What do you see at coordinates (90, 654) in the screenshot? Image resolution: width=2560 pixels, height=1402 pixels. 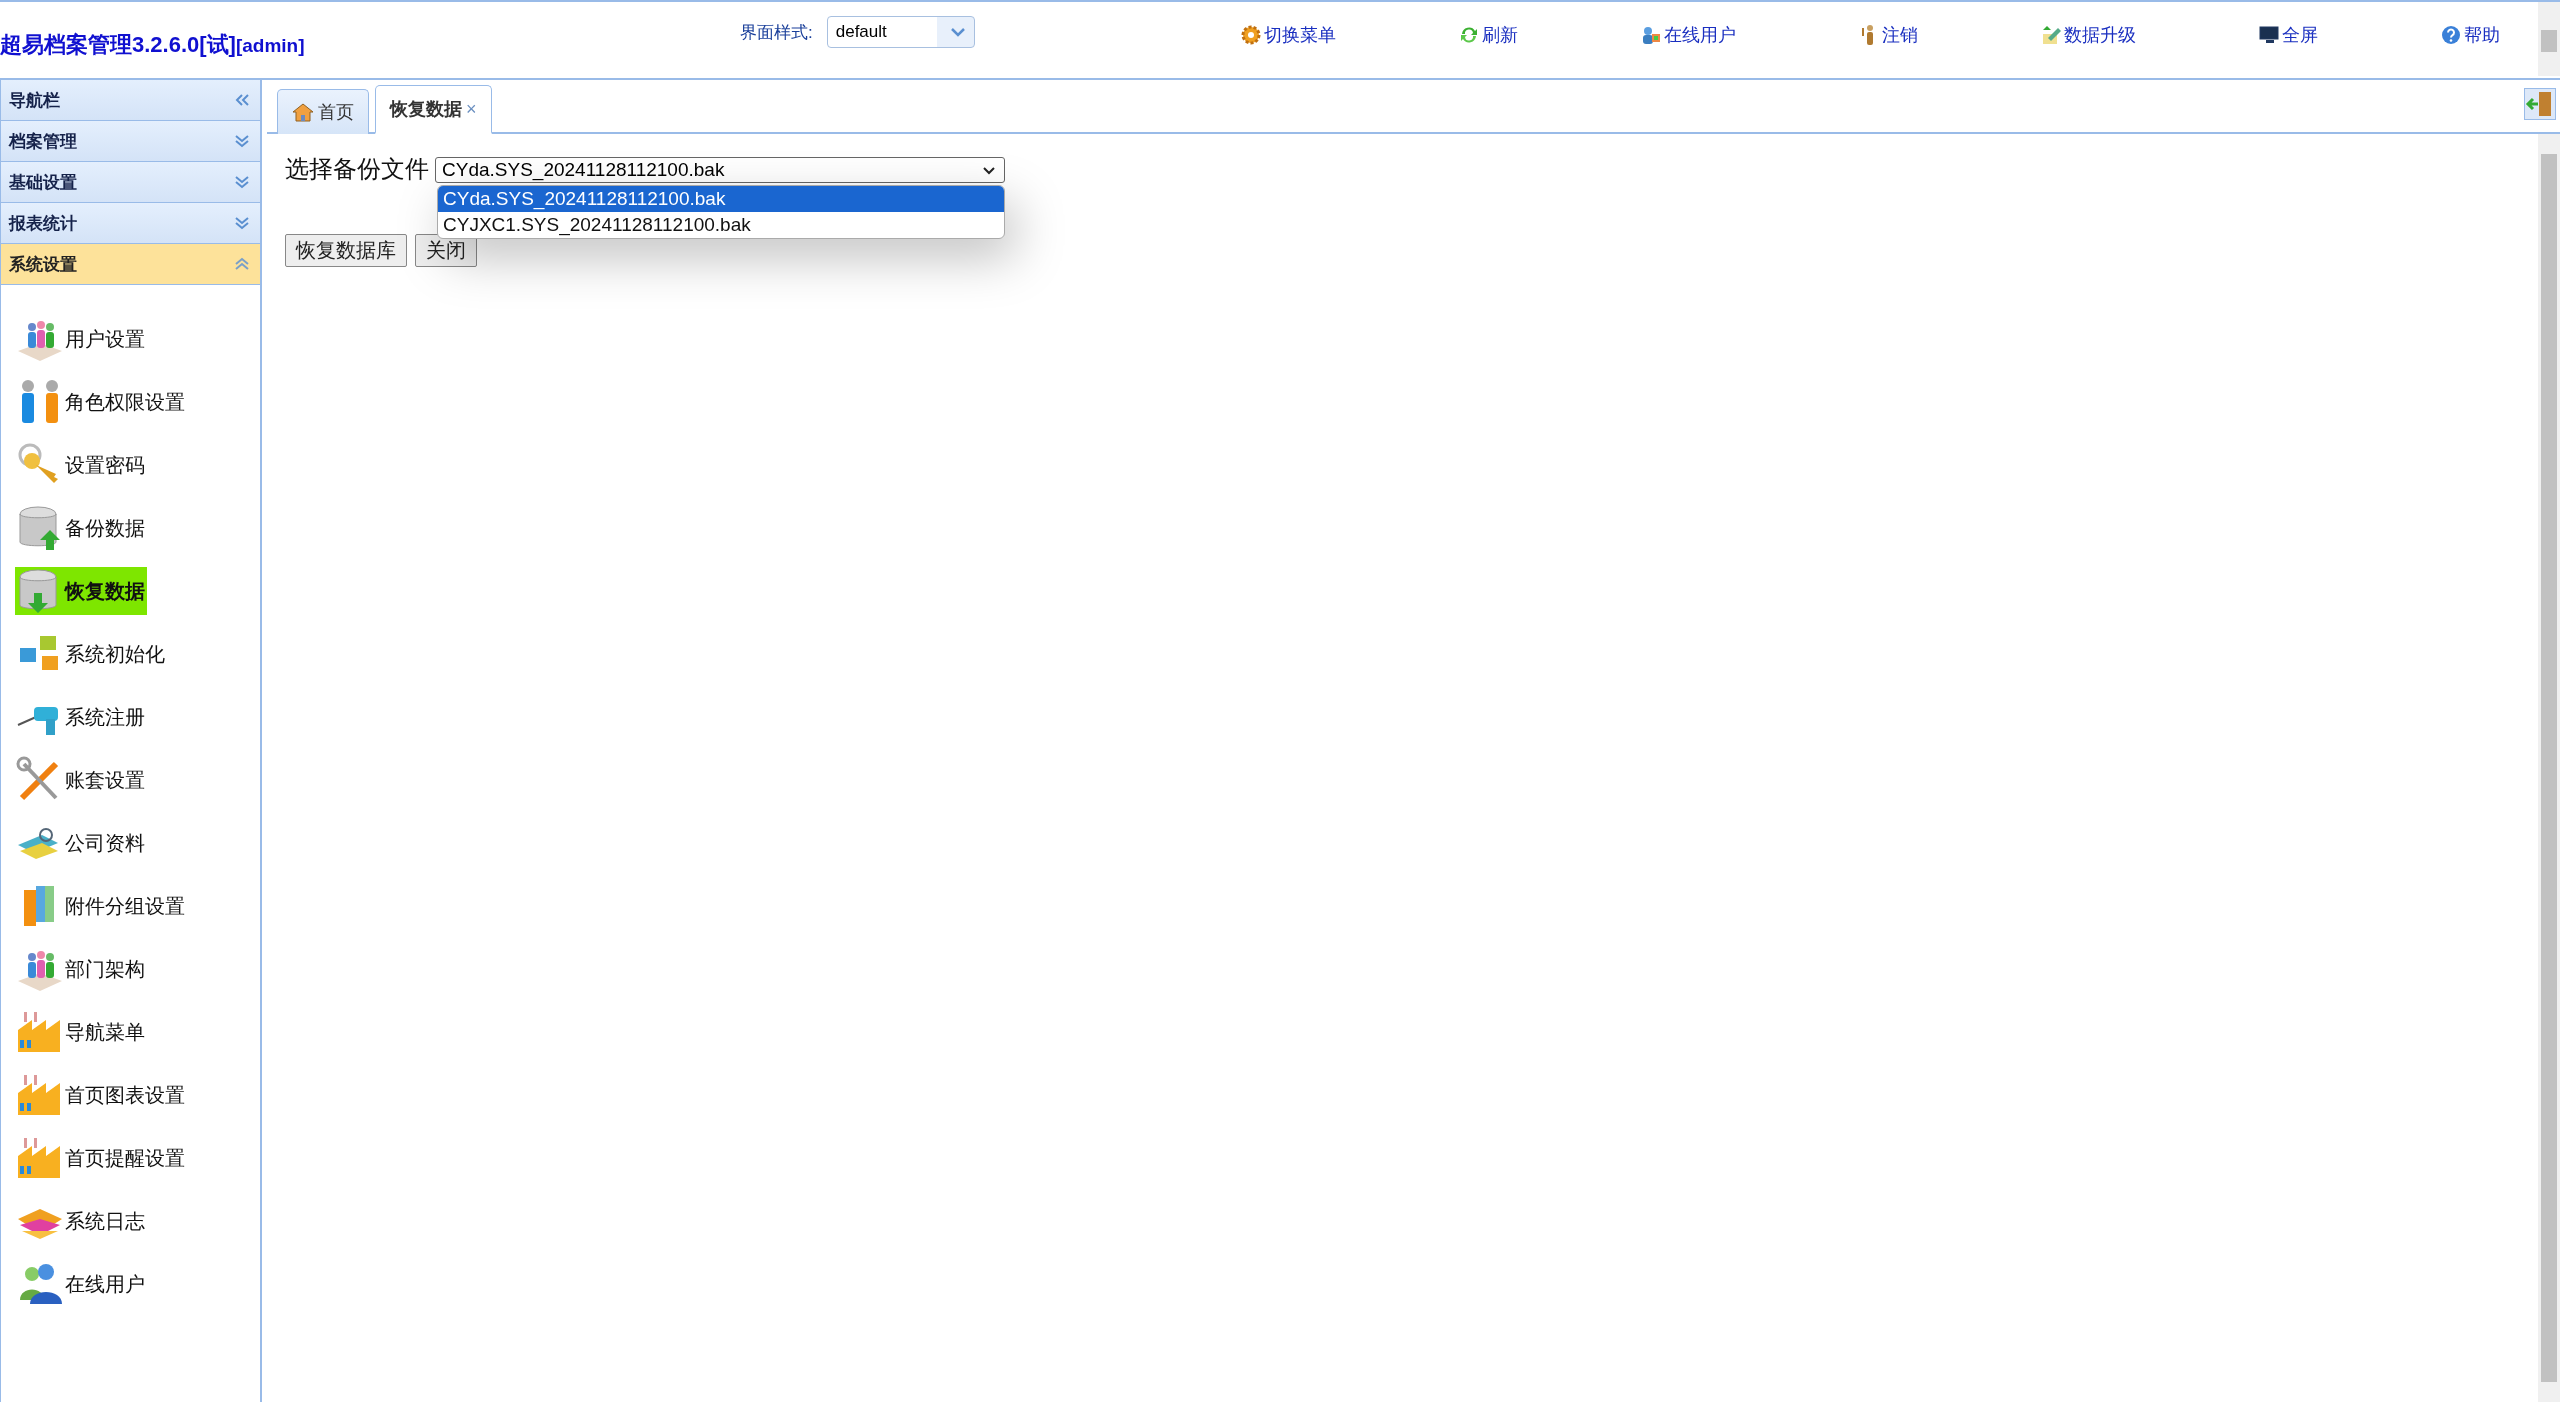 I see `menu-item: 系统初始化` at bounding box center [90, 654].